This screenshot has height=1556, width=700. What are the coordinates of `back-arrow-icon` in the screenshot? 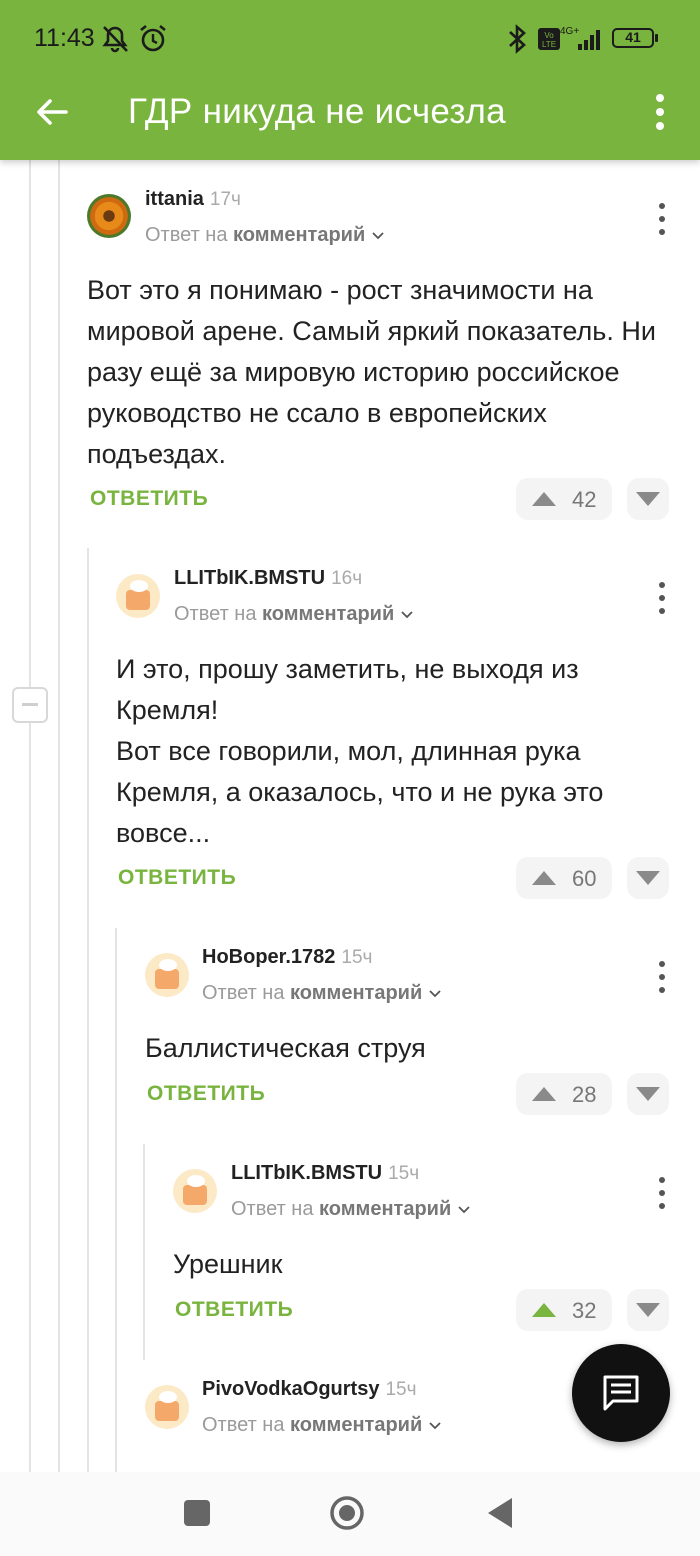 It's located at (52, 112).